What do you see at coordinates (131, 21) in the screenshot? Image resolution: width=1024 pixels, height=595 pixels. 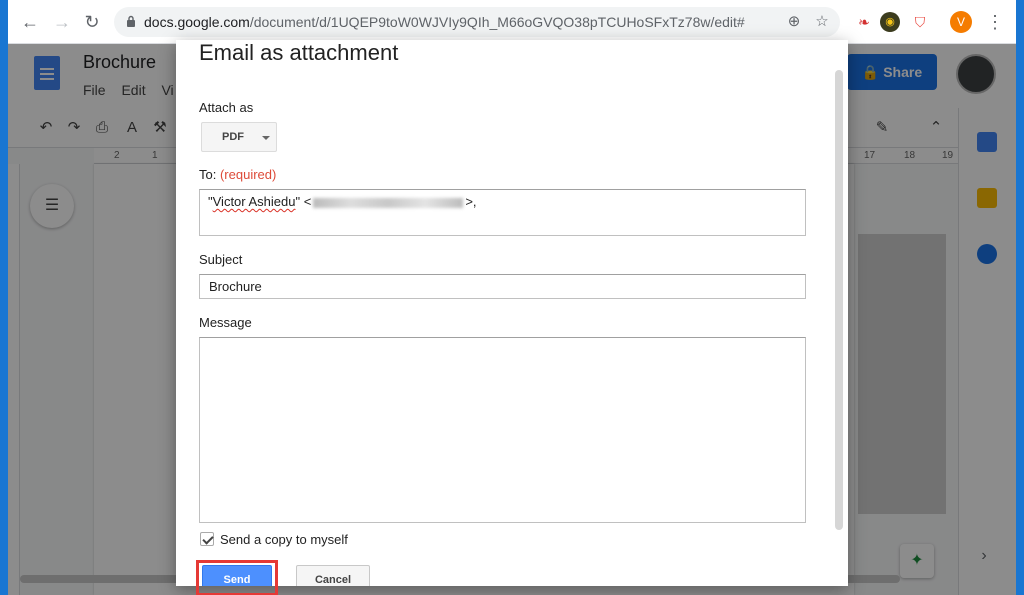 I see `lock-icon` at bounding box center [131, 21].